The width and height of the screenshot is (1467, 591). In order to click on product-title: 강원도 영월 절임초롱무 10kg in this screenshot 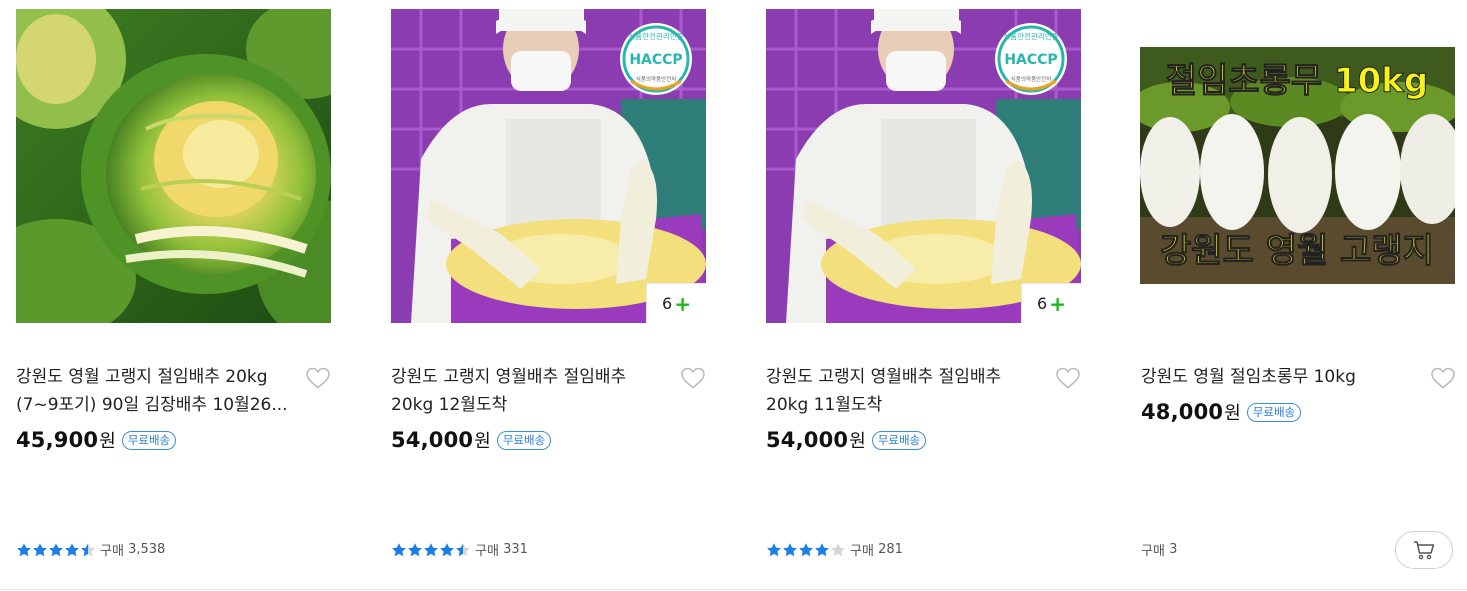, I will do `click(1276, 377)`.